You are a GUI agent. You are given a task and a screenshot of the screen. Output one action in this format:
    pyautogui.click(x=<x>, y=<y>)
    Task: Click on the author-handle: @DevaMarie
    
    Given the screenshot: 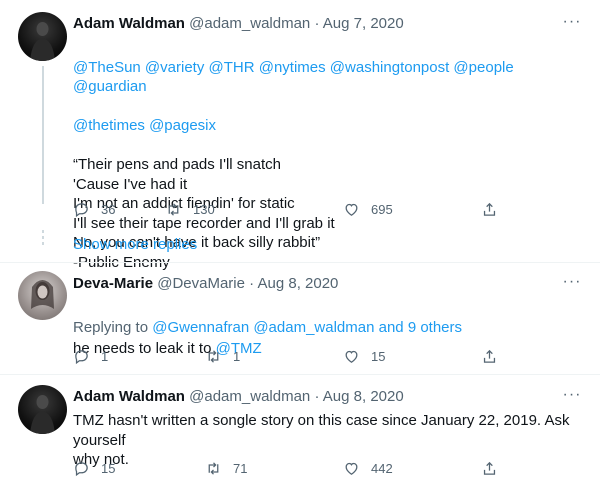 What is the action you would take?
    pyautogui.click(x=201, y=283)
    